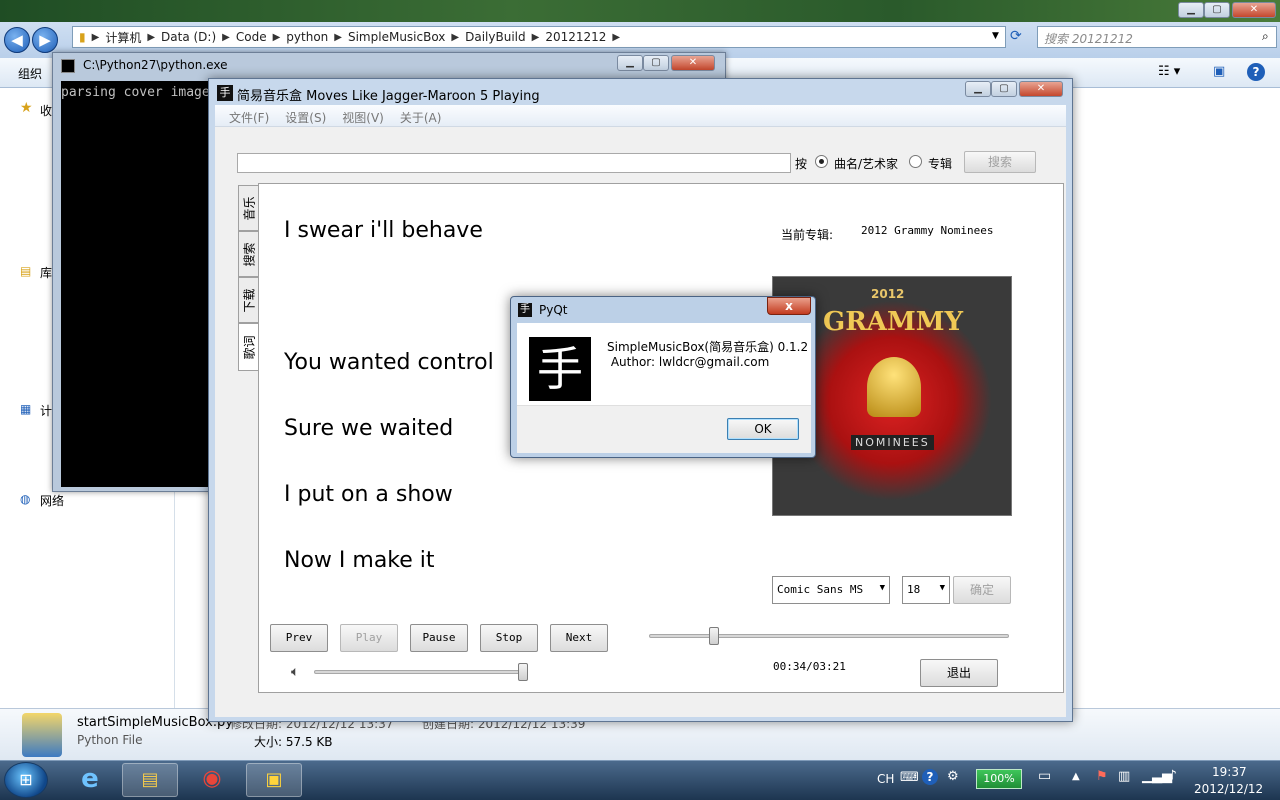 This screenshot has height=800, width=1280. What do you see at coordinates (1044, 776) in the screenshot?
I see `hard-drive-icon: ▭` at bounding box center [1044, 776].